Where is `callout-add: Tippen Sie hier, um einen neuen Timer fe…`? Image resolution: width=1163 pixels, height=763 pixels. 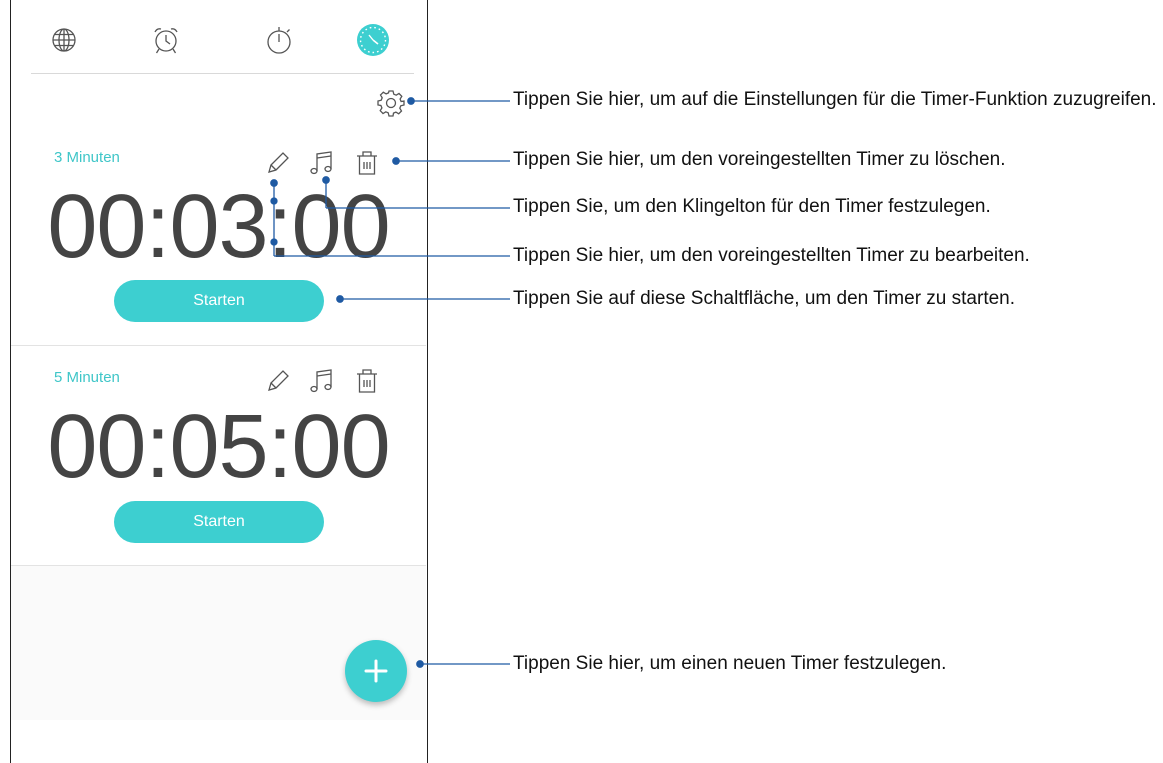
callout-add: Tippen Sie hier, um einen neuen Timer fe… is located at coordinates (730, 663).